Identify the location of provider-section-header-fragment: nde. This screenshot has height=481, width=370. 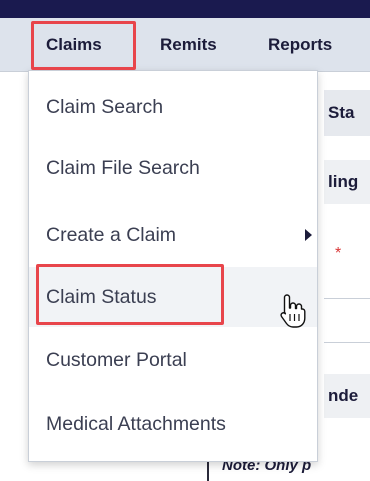
(347, 396).